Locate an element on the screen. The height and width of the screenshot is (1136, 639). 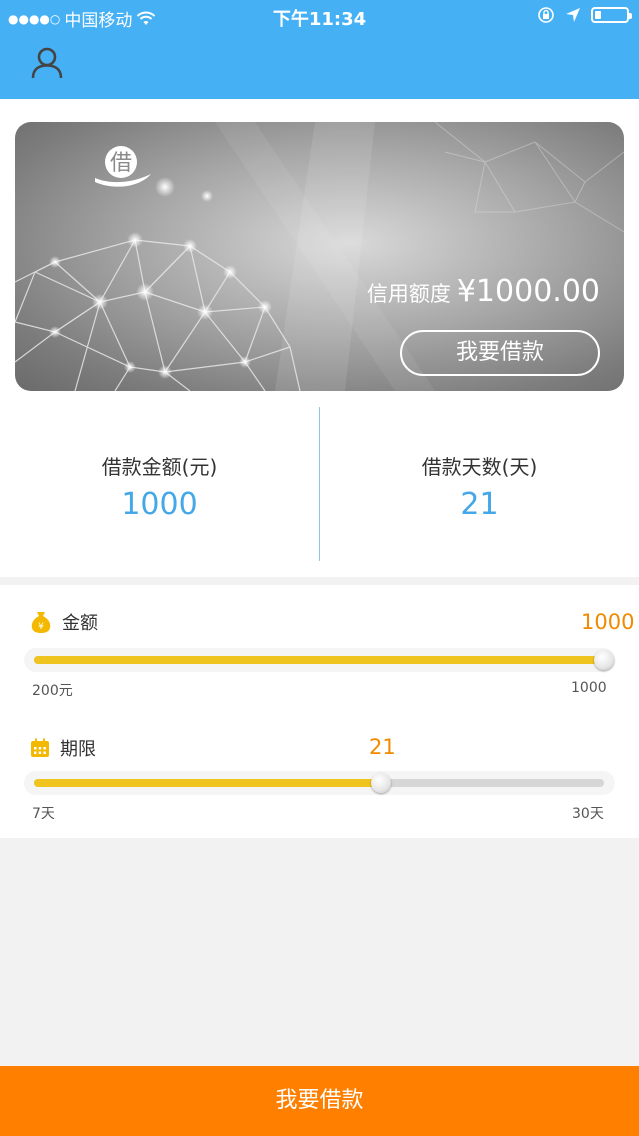
credit-limit-amount: ¥1000.00 is located at coordinates (528, 291).